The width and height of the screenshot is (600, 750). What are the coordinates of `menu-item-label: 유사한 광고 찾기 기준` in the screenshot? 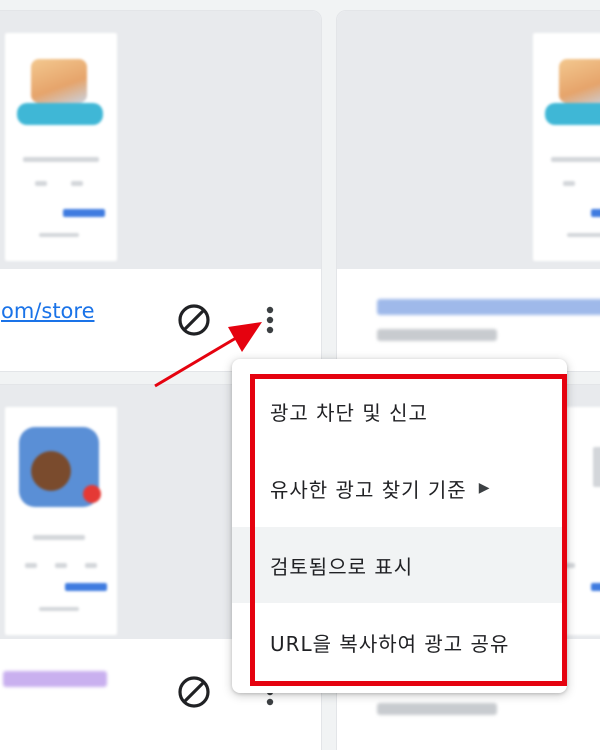 It's located at (368, 489).